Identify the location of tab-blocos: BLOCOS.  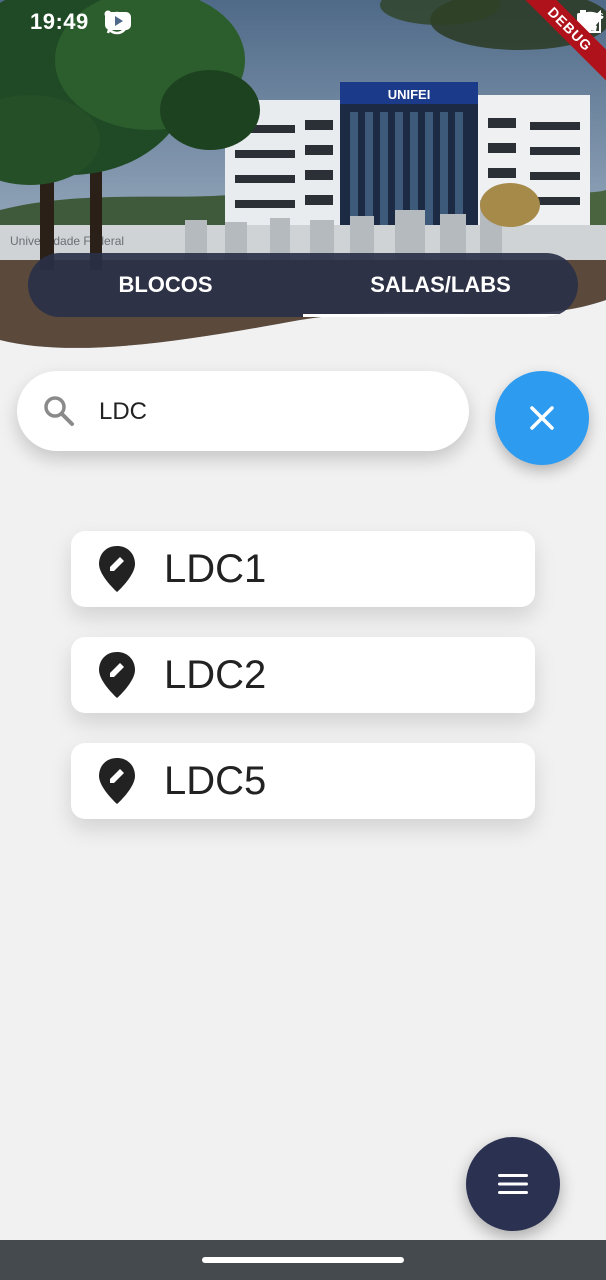
(165, 285).